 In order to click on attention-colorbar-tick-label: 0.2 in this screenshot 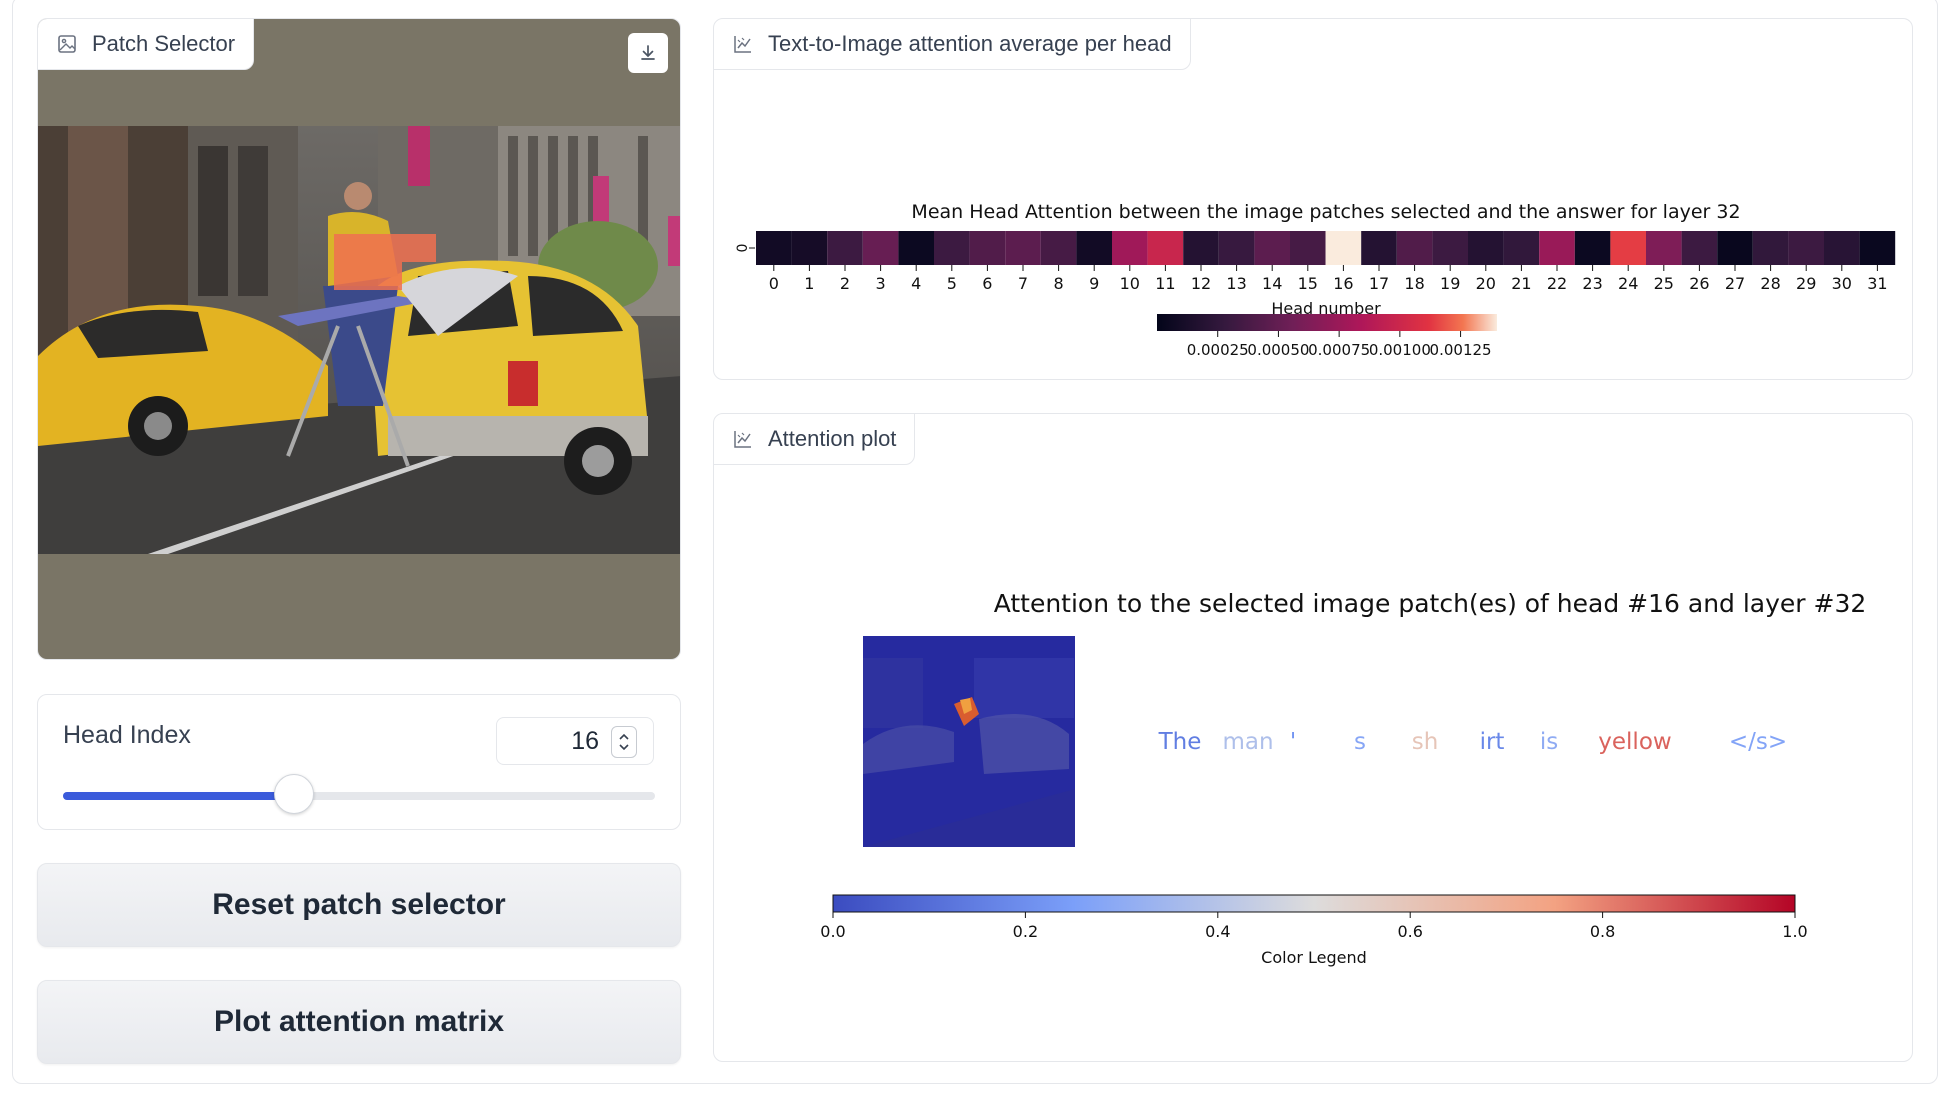, I will do `click(1025, 931)`.